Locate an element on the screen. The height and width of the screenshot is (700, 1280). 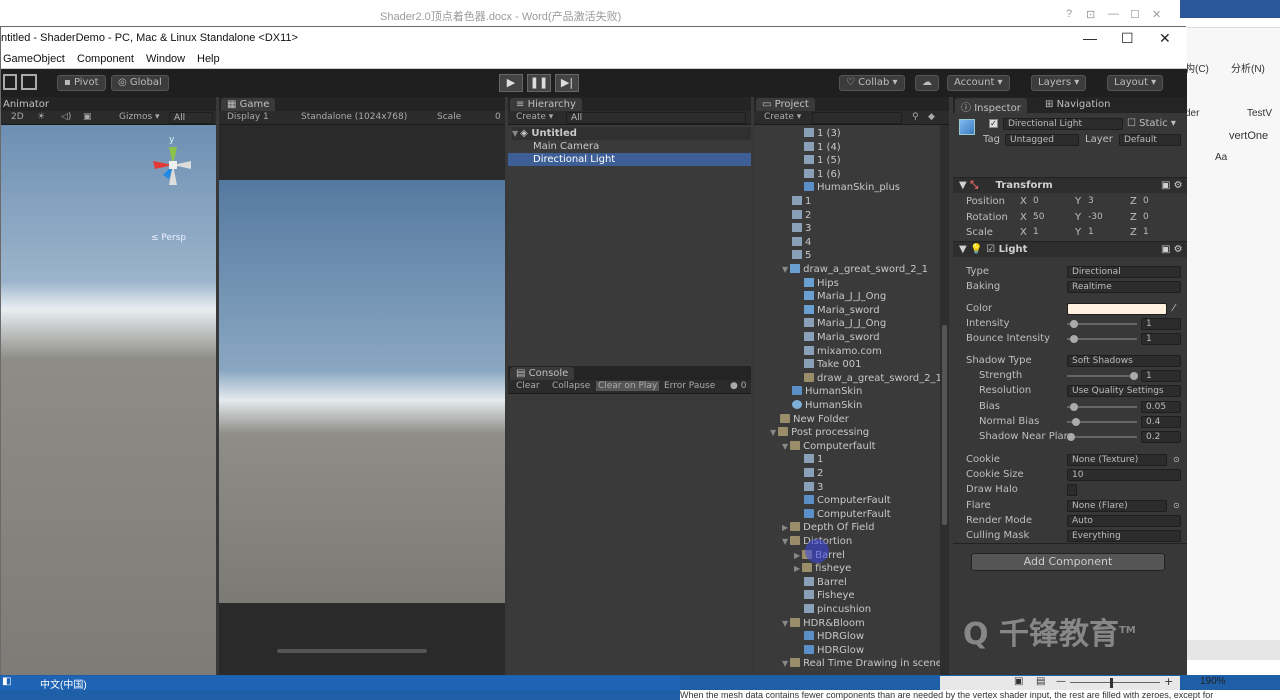
transform-tool-icon is located at coordinates (29, 82).